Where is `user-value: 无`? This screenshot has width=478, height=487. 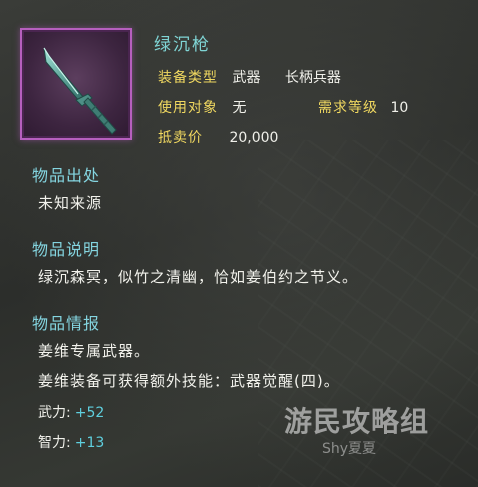 user-value: 无 is located at coordinates (239, 108).